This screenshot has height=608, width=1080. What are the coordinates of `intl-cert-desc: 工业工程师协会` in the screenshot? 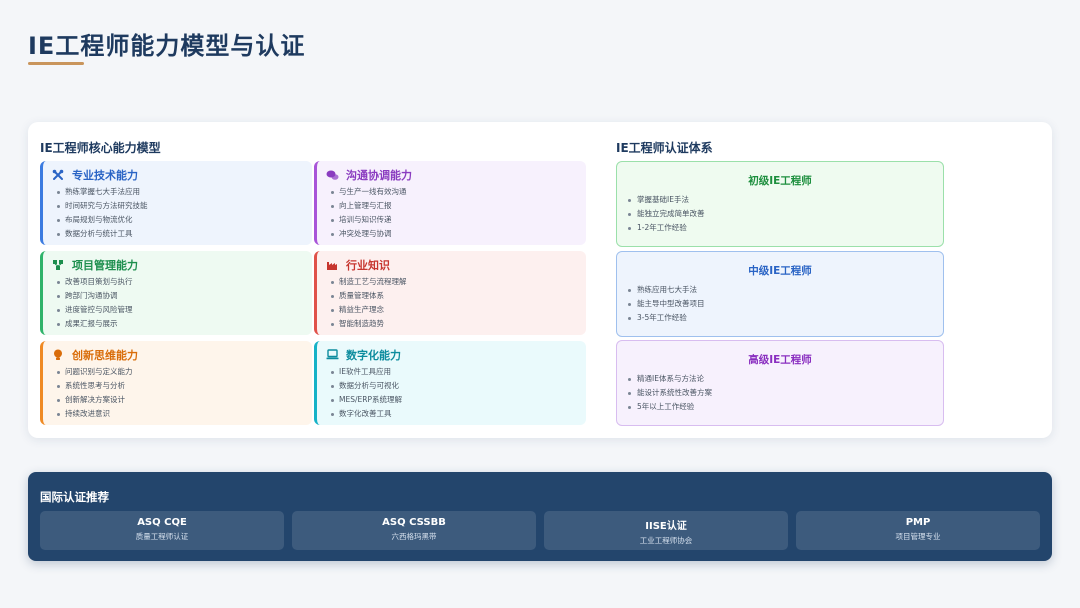 It's located at (666, 540).